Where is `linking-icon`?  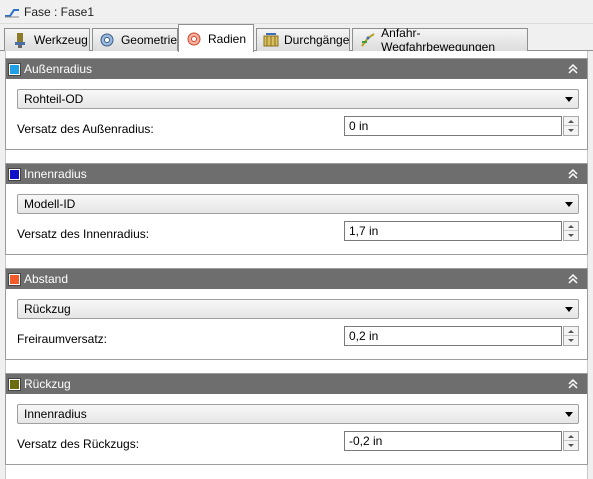
linking-icon is located at coordinates (367, 40).